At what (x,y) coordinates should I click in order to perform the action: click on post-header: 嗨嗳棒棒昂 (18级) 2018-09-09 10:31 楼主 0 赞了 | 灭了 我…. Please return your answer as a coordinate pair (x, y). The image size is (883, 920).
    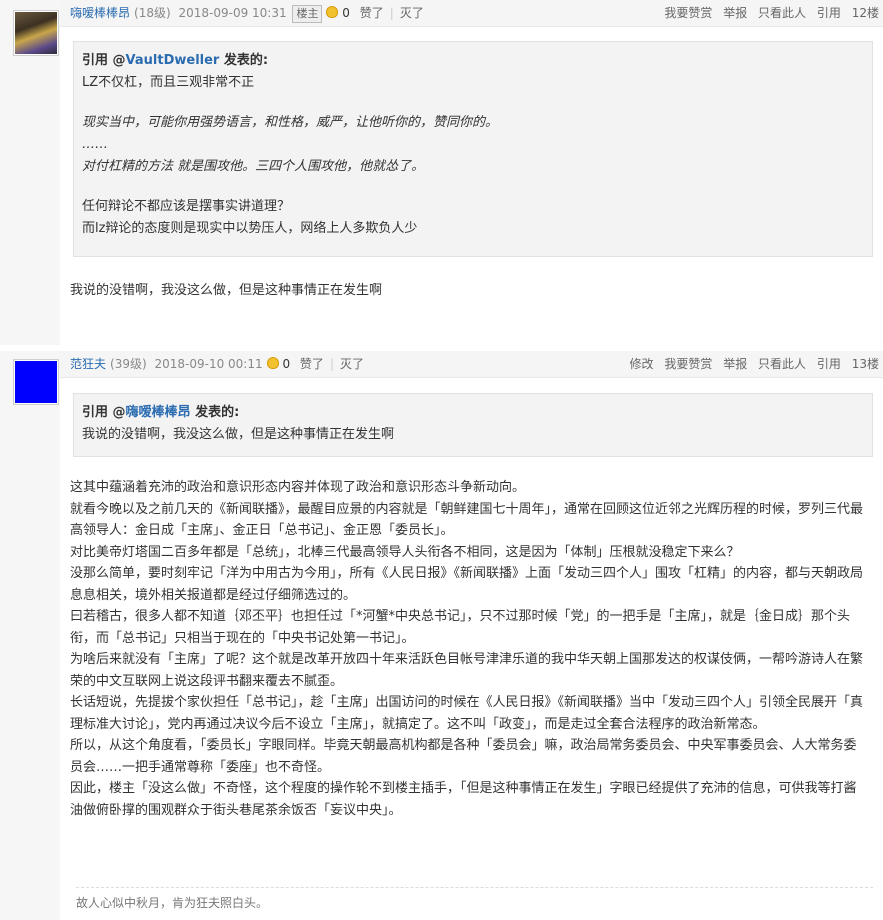
    Looking at the image, I should click on (471, 13).